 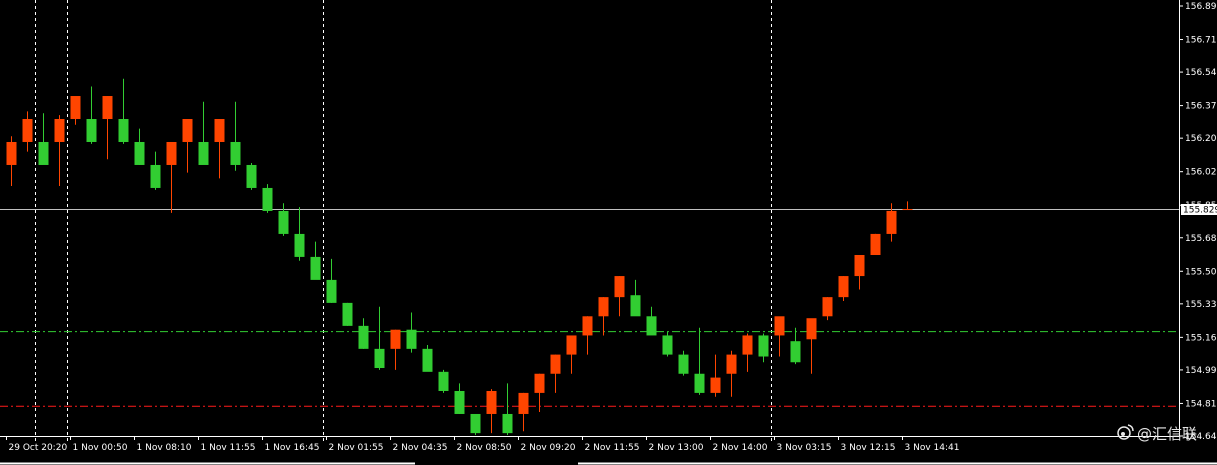 What do you see at coordinates (420, 448) in the screenshot?
I see `x-tick-label: 2 Nov 04:35` at bounding box center [420, 448].